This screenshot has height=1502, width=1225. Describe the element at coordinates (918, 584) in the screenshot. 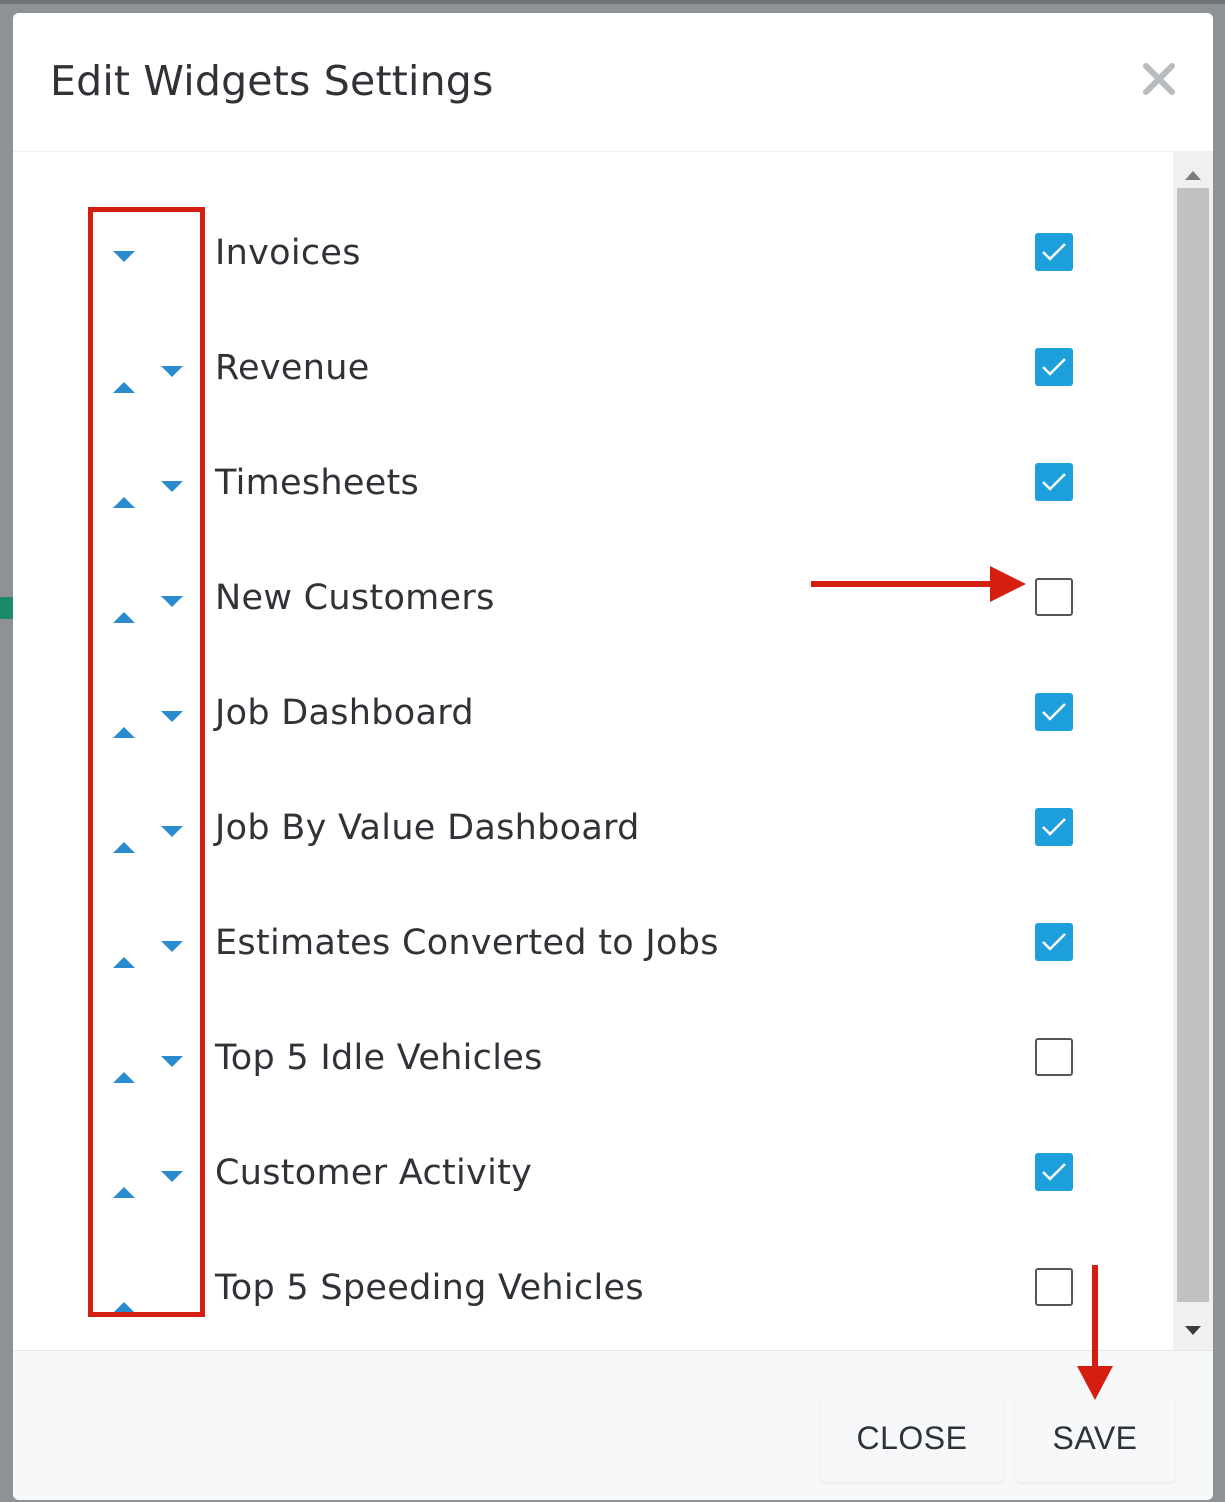

I see `annotation-arrow-right-icon` at that location.